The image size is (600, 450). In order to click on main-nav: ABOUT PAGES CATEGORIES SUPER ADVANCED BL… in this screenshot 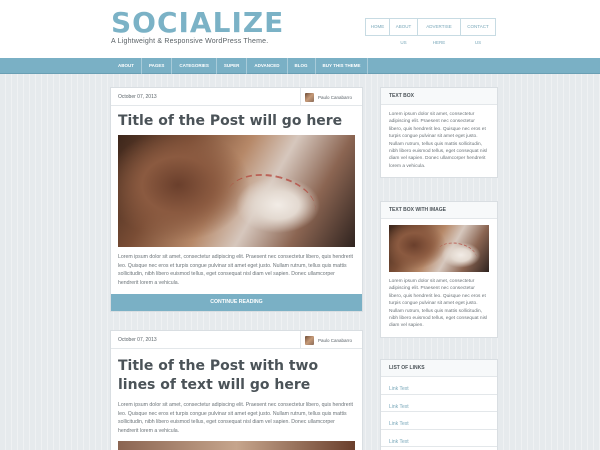, I will do `click(240, 66)`.